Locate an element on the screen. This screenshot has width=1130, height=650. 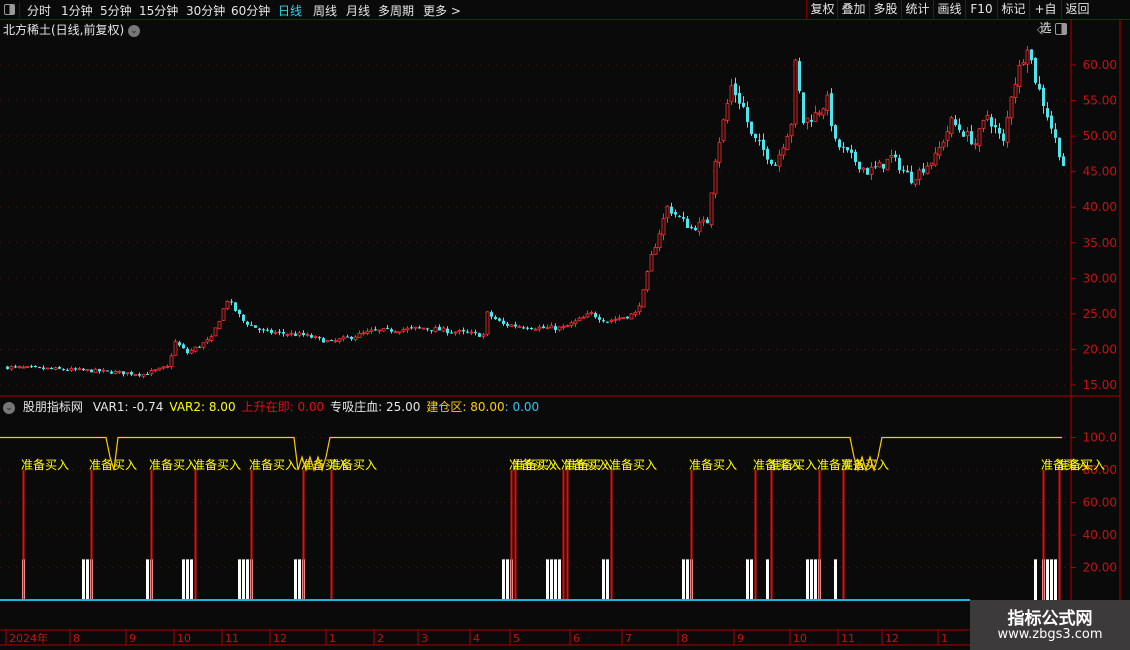
date-label: 8 is located at coordinates (76, 638).